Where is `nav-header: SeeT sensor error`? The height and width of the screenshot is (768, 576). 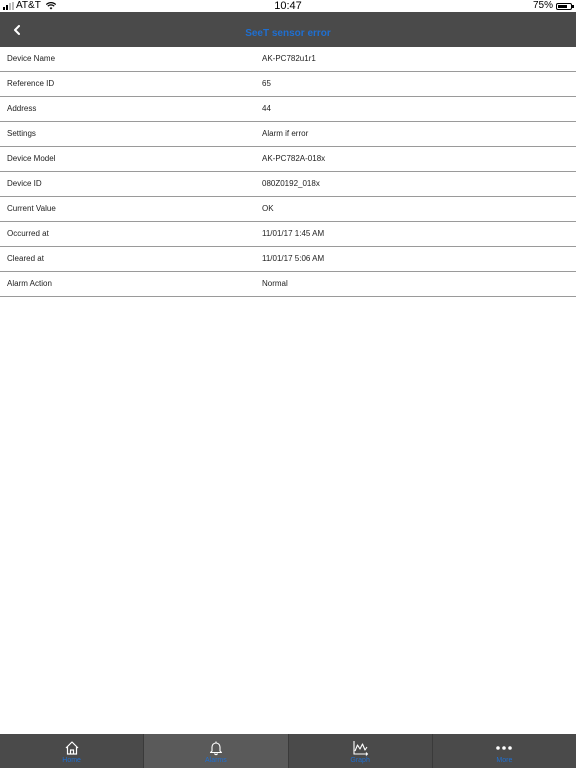
nav-header: SeeT sensor error is located at coordinates (288, 29).